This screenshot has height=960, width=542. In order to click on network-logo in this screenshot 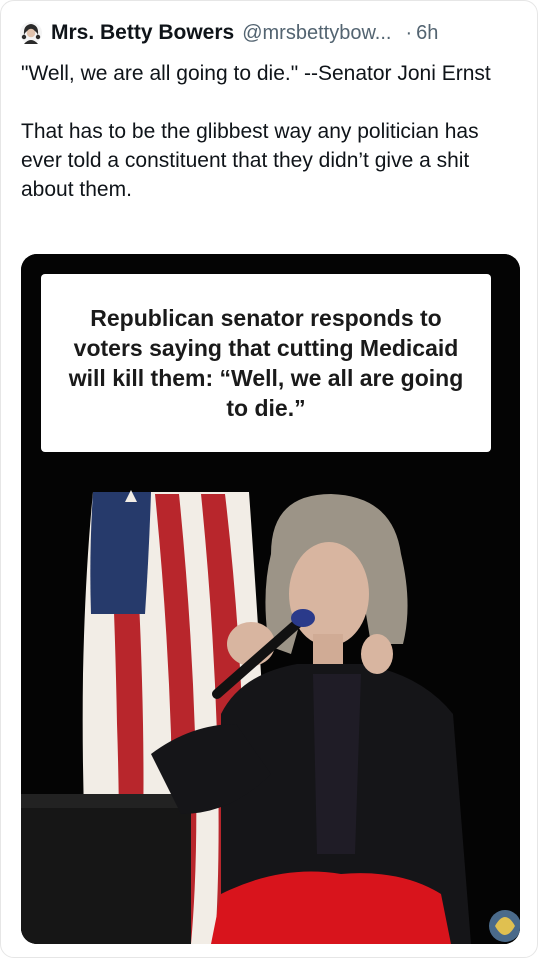, I will do `click(504, 926)`.